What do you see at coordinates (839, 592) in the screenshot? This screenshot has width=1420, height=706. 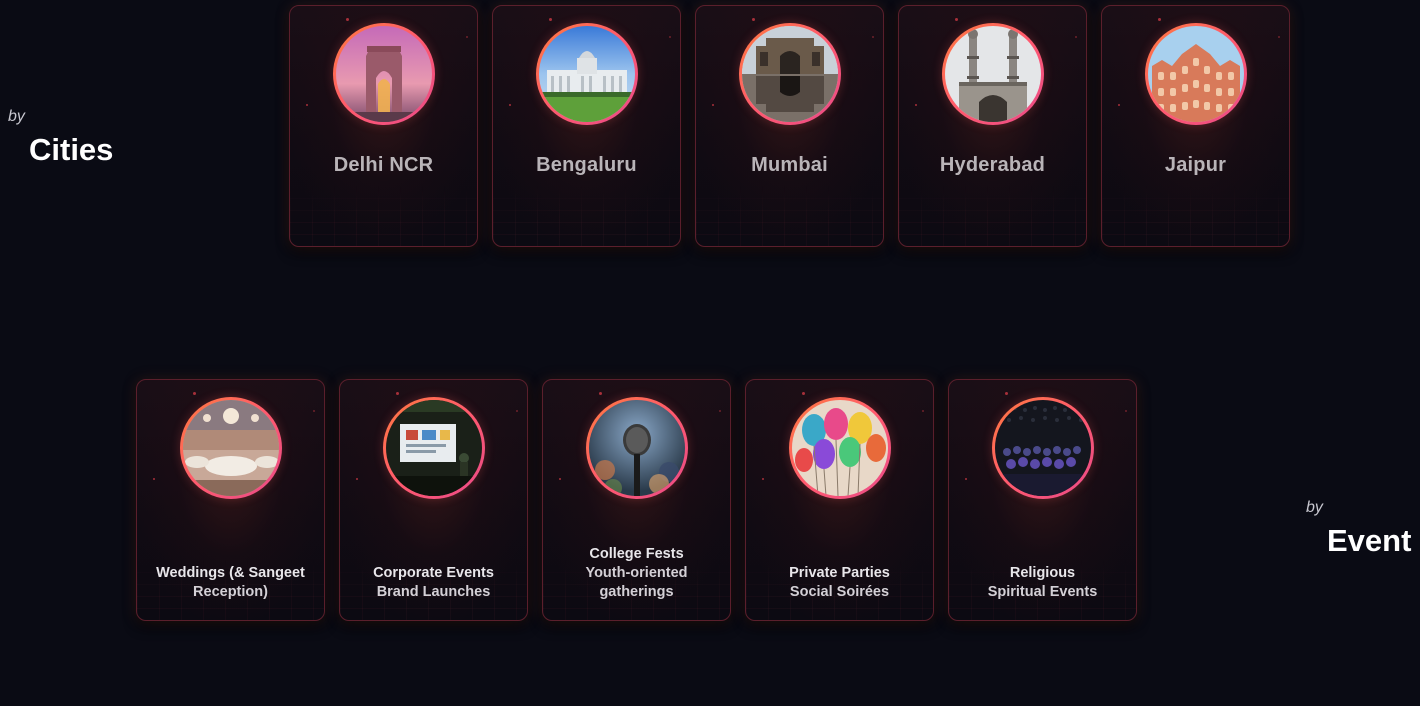 I see `event-subtitle: Social Soirées` at bounding box center [839, 592].